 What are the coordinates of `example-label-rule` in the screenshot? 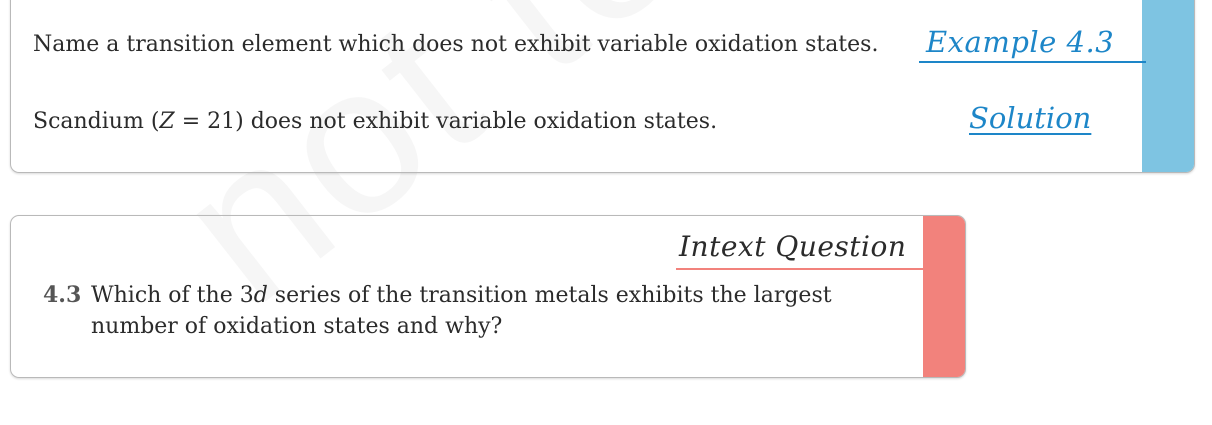 It's located at (1032, 62).